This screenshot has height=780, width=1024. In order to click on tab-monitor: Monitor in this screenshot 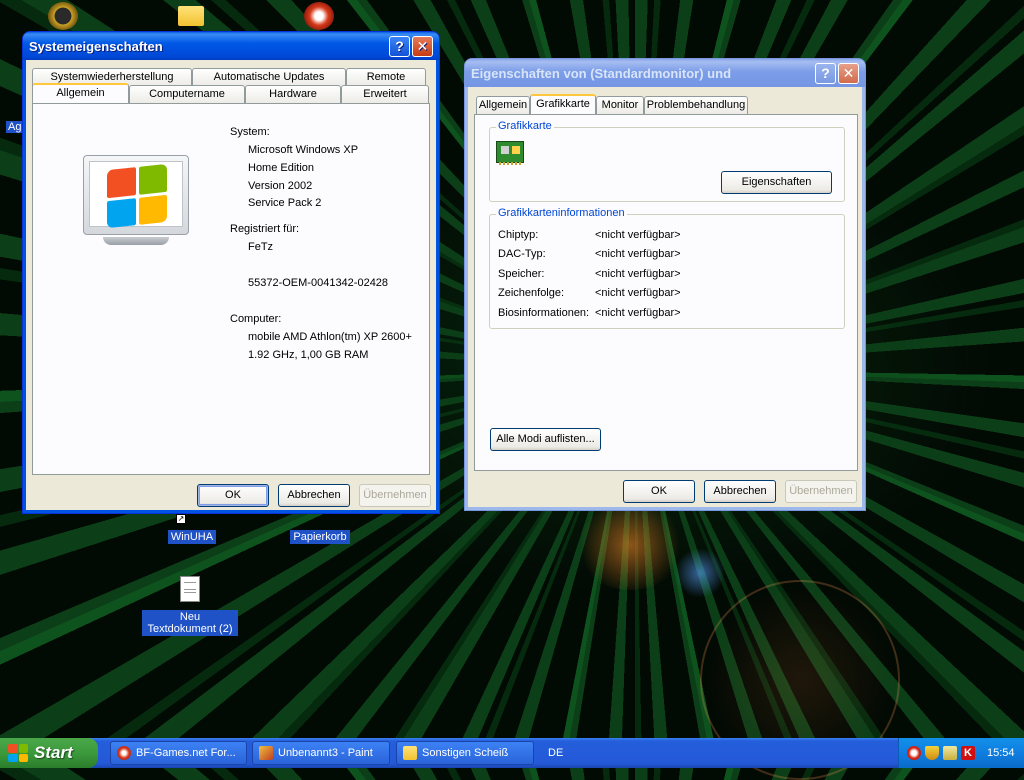, I will do `click(620, 105)`.